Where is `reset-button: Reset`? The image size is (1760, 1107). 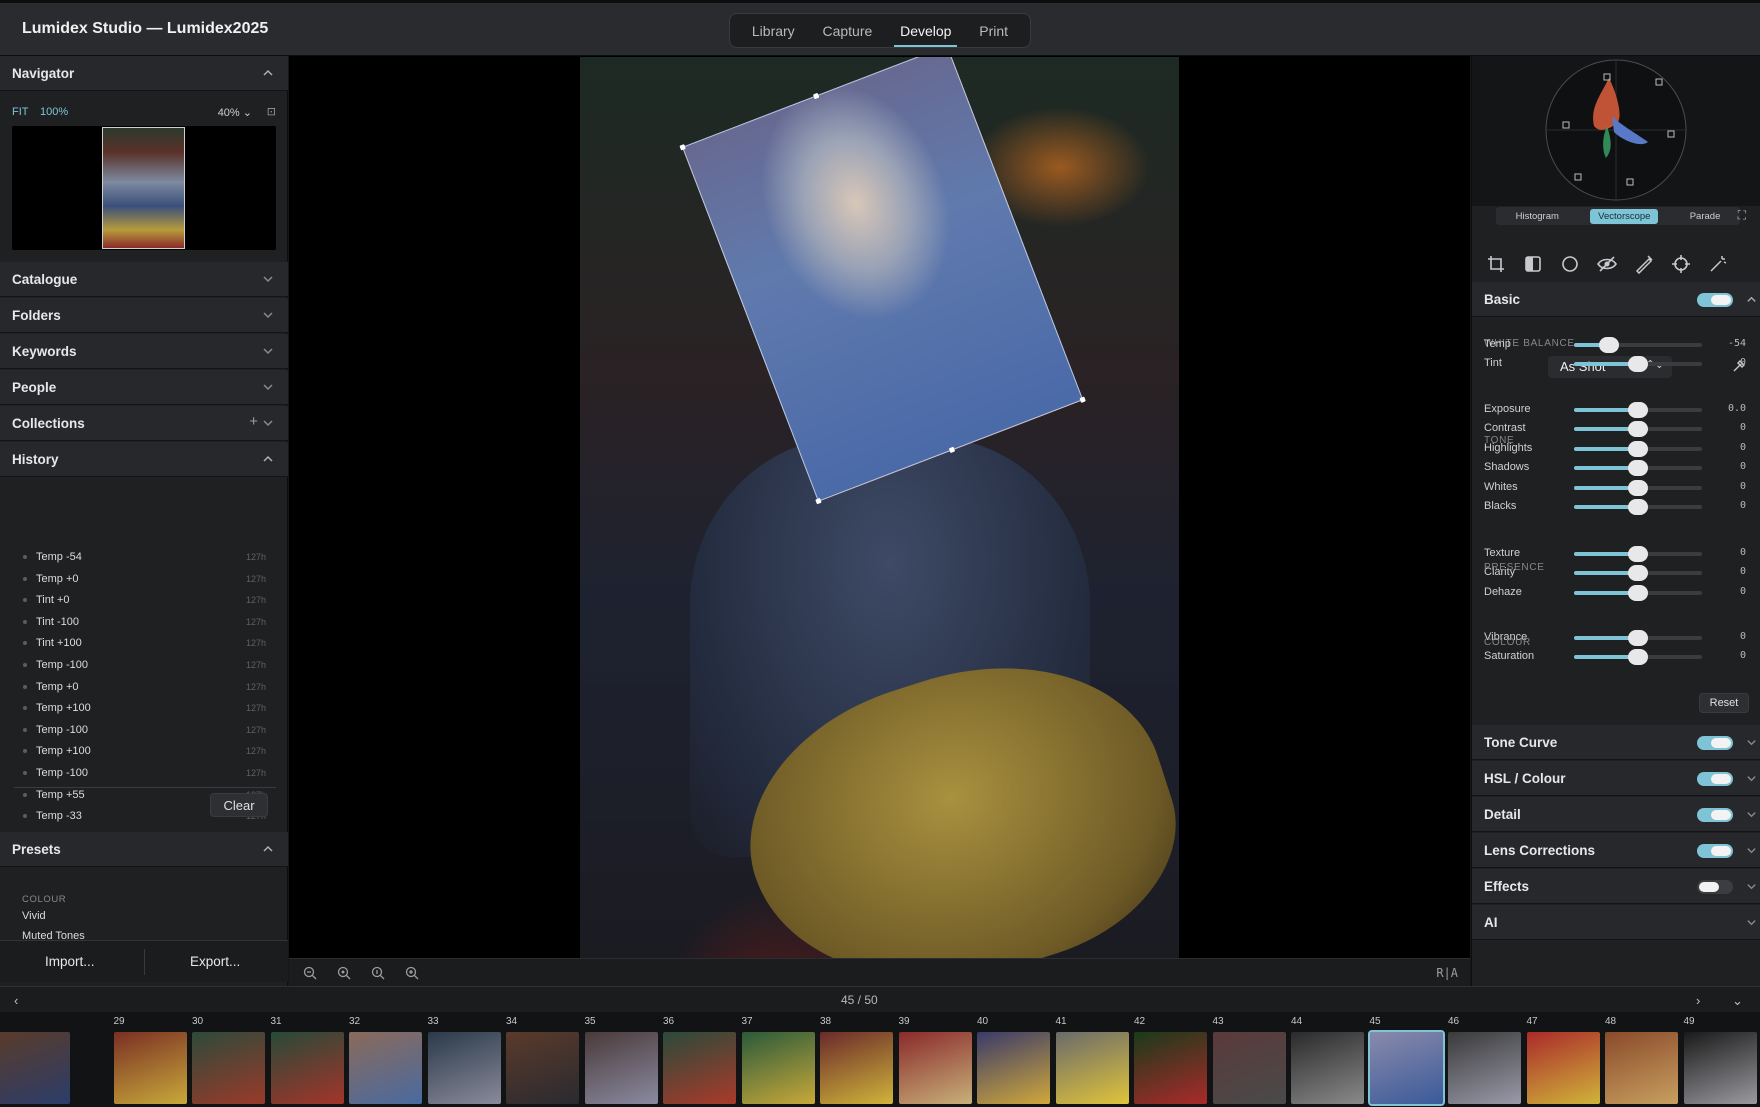
reset-button: Reset is located at coordinates (1724, 703).